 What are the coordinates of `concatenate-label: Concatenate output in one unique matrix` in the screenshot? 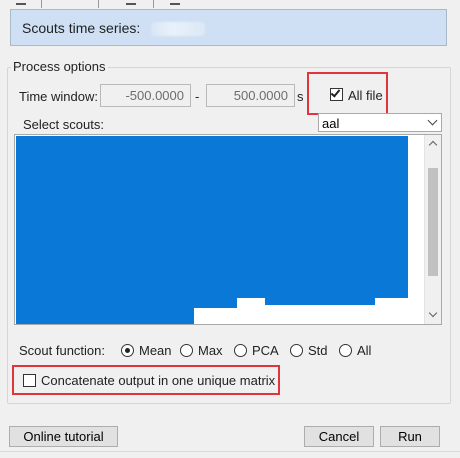 It's located at (158, 380).